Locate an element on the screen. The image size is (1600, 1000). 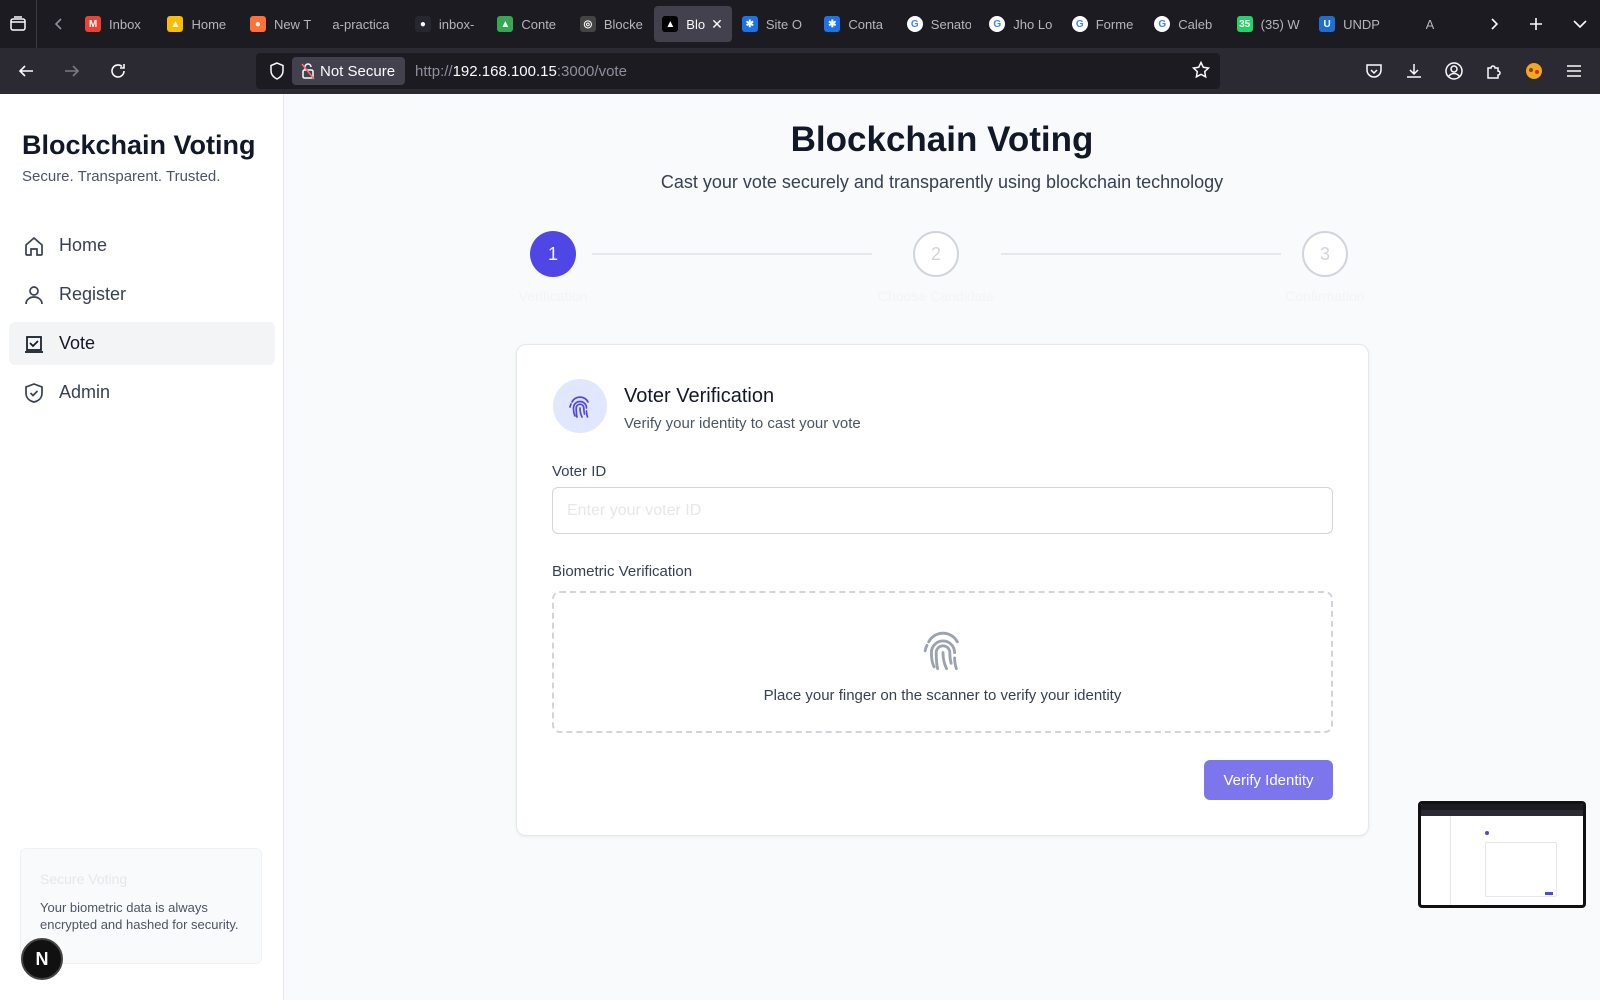
browser-tab: ● New T is located at coordinates (282, 24).